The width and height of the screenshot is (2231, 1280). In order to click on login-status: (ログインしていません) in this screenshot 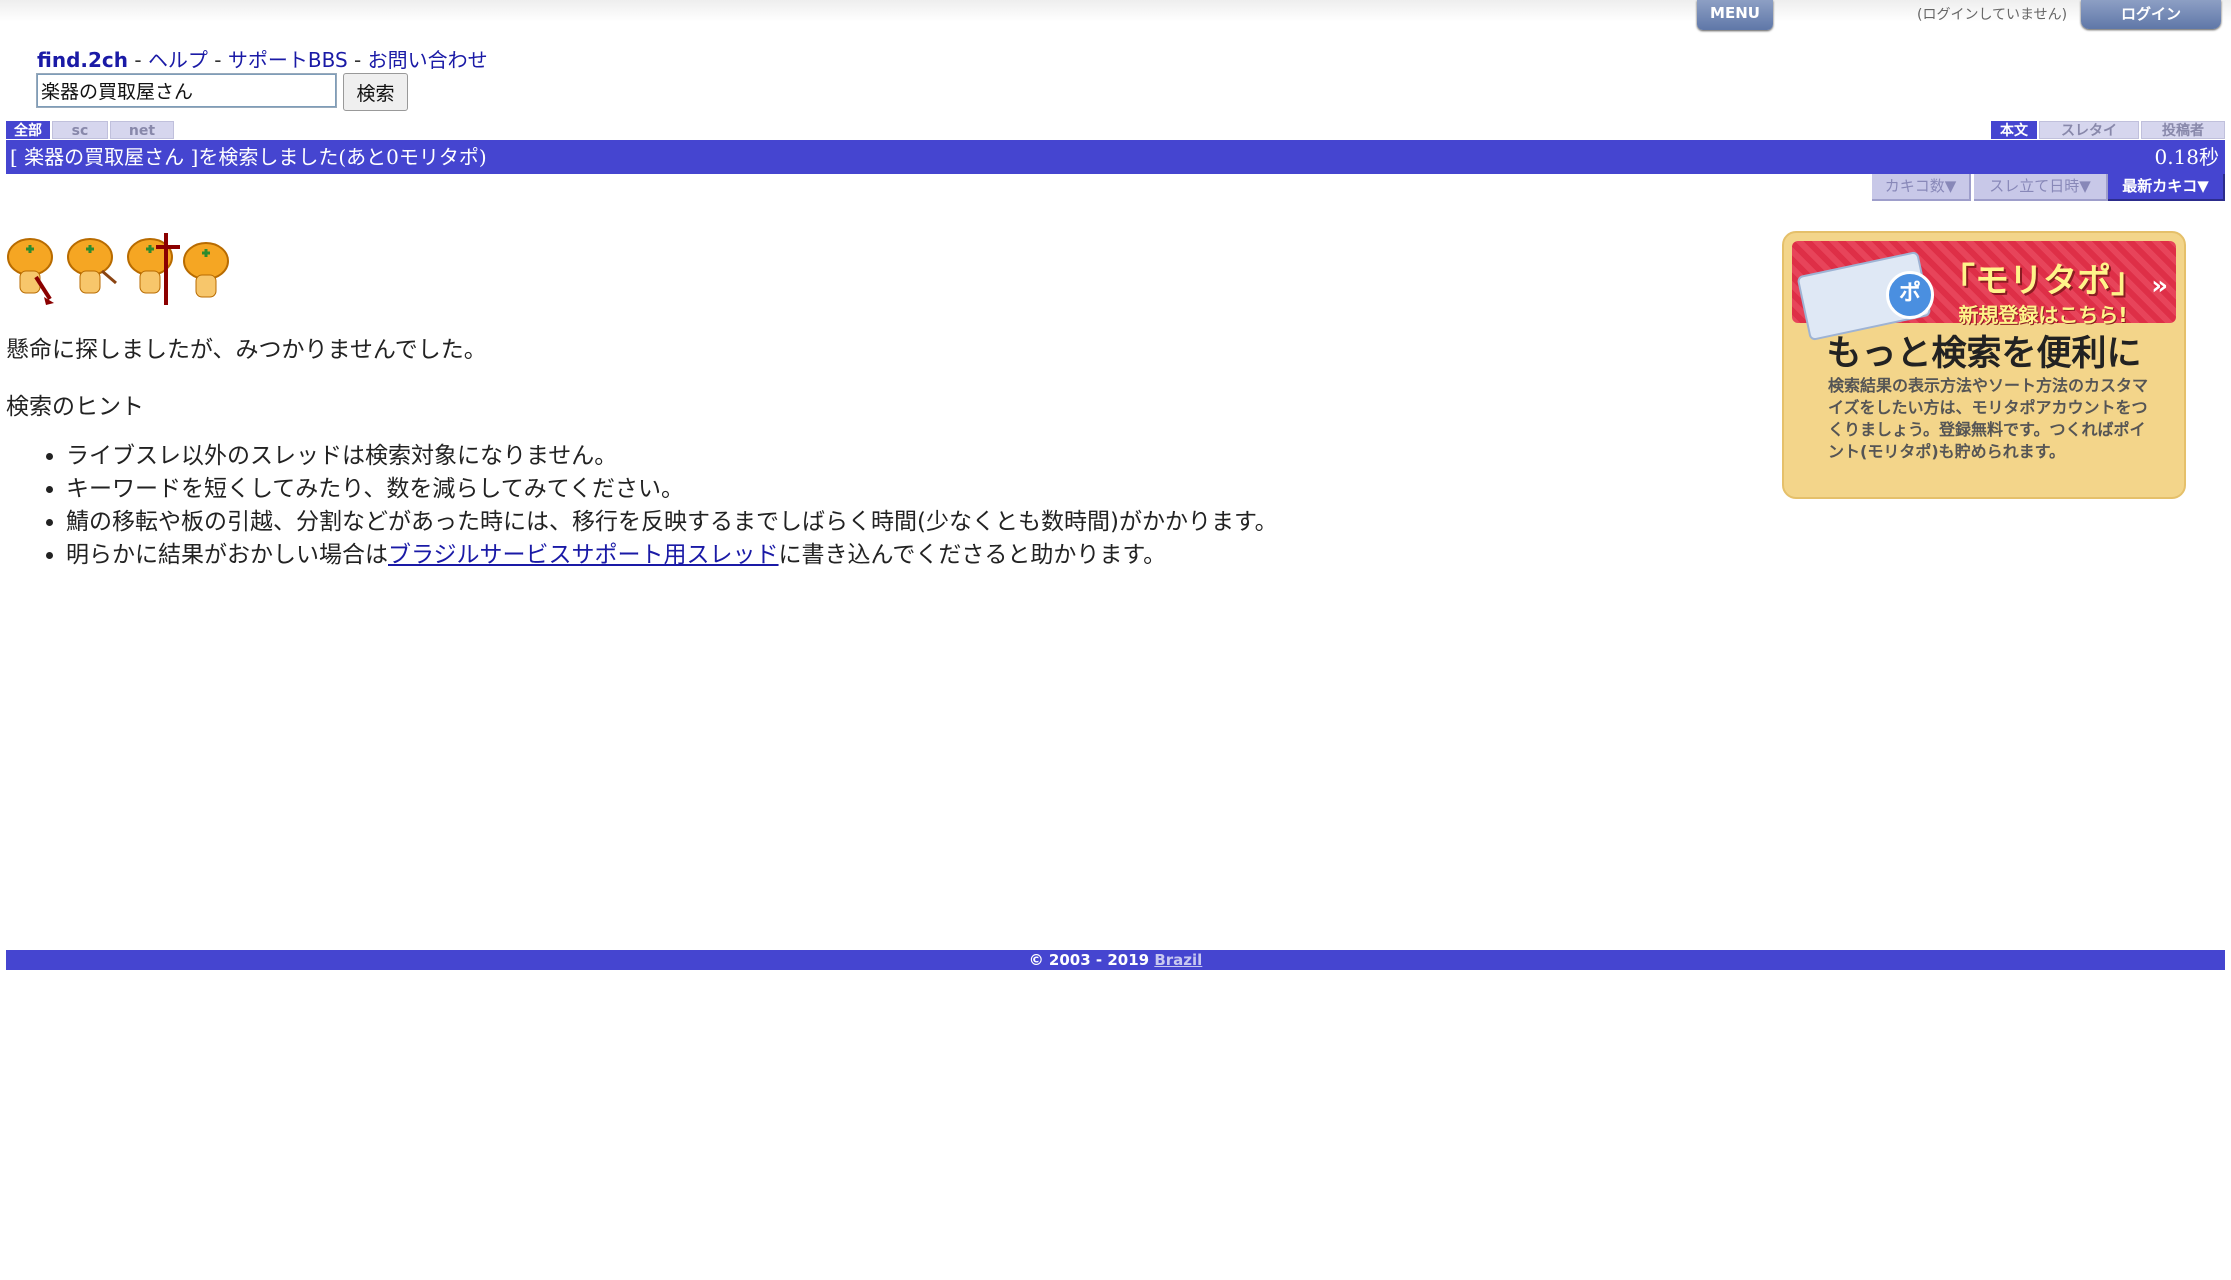, I will do `click(1992, 15)`.